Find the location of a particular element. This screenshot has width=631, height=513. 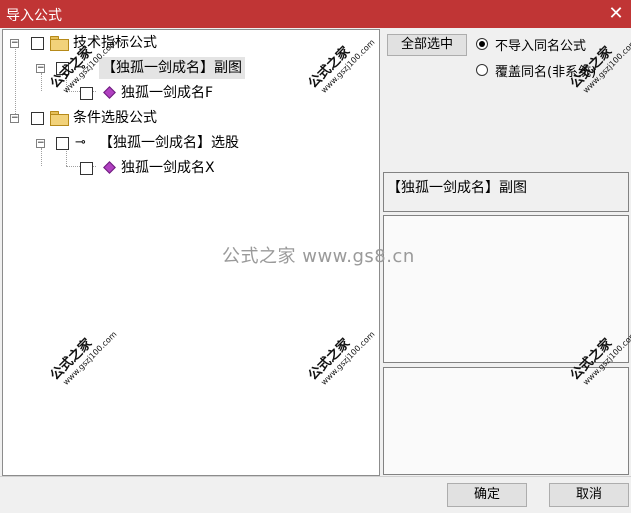

ok-button: 确定 is located at coordinates (487, 495).